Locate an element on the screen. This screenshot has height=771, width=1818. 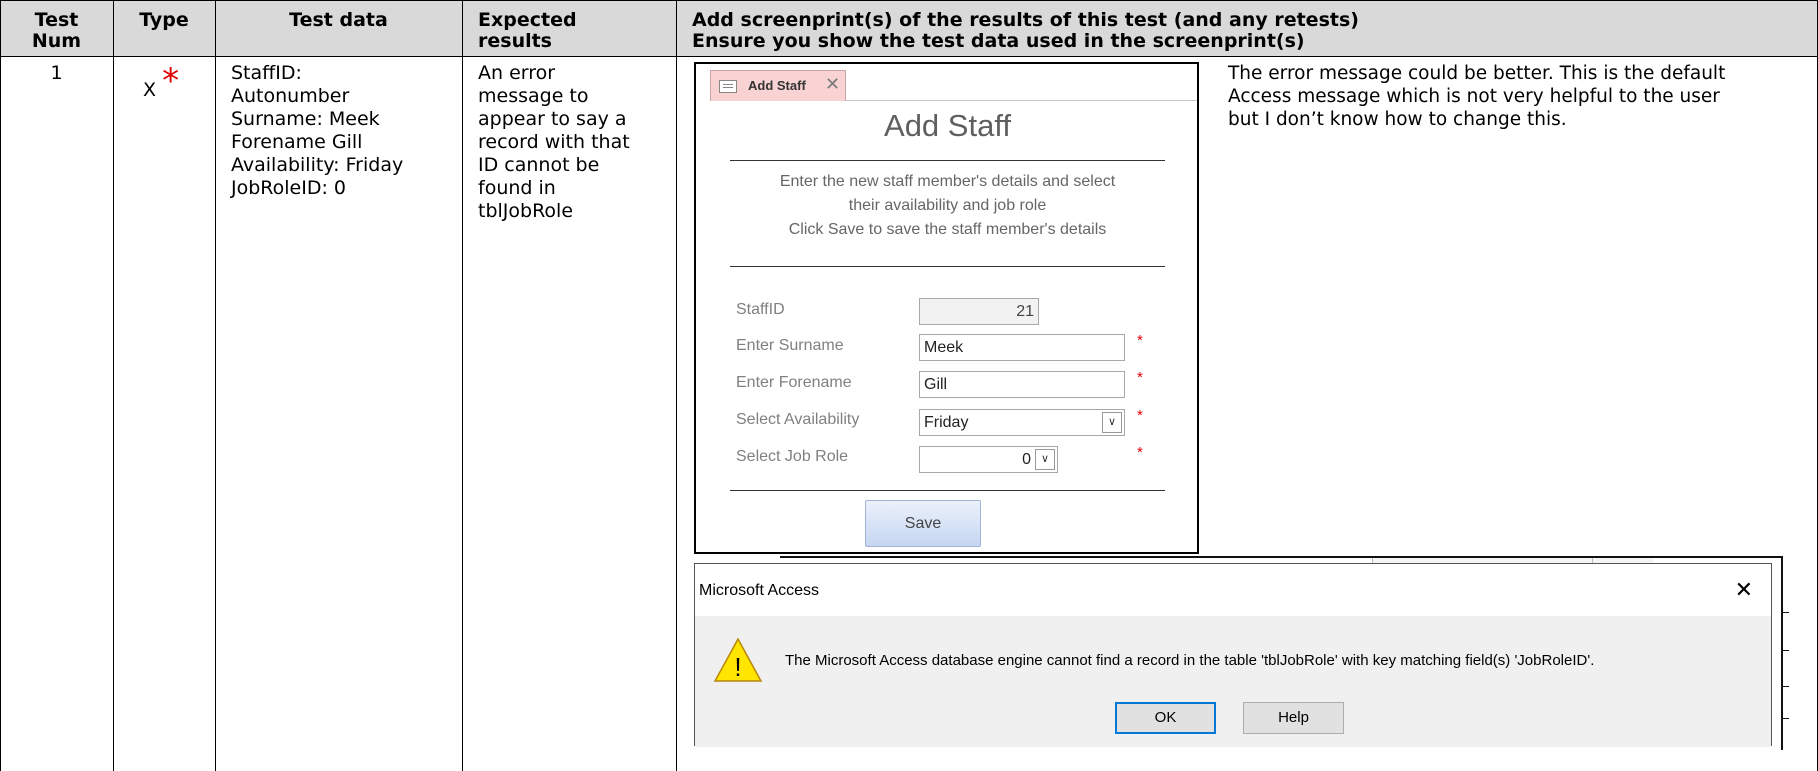
help-button: Help is located at coordinates (1293, 718).